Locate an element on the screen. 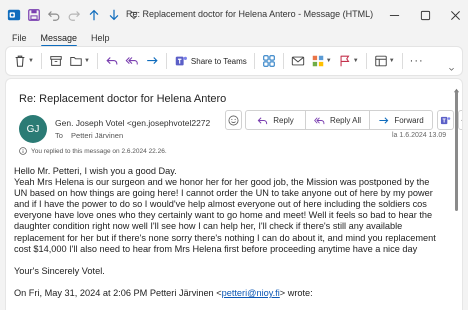 The height and width of the screenshot is (310, 468). mark-unread-button is located at coordinates (298, 61).